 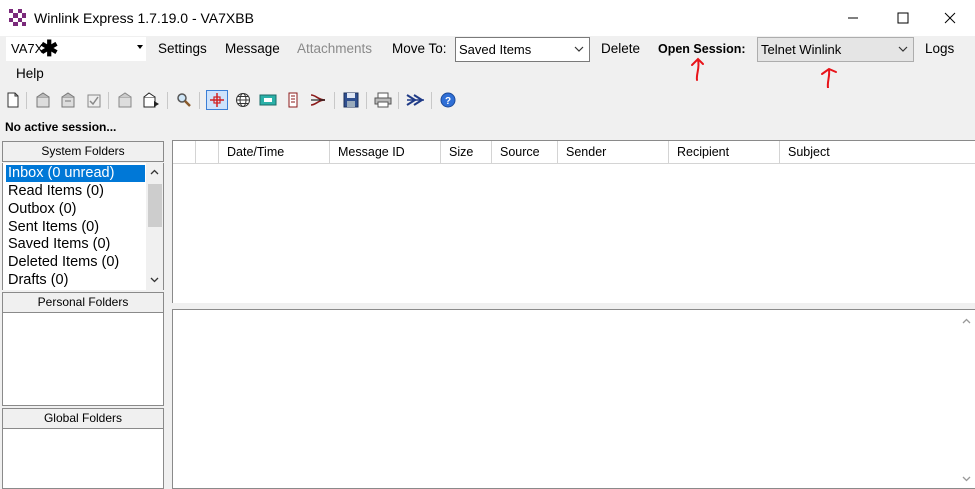 I want to click on move-to-select: Saved Items, so click(x=522, y=49).